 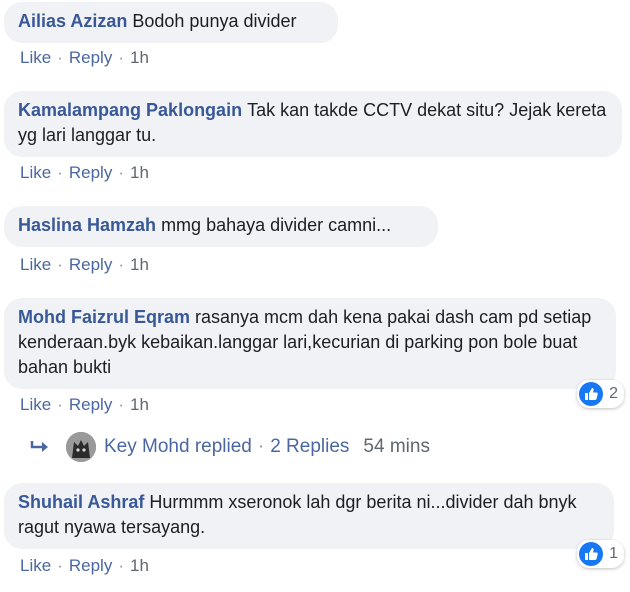 What do you see at coordinates (130, 110) in the screenshot?
I see `comment-author: Kamalampang Paklongain` at bounding box center [130, 110].